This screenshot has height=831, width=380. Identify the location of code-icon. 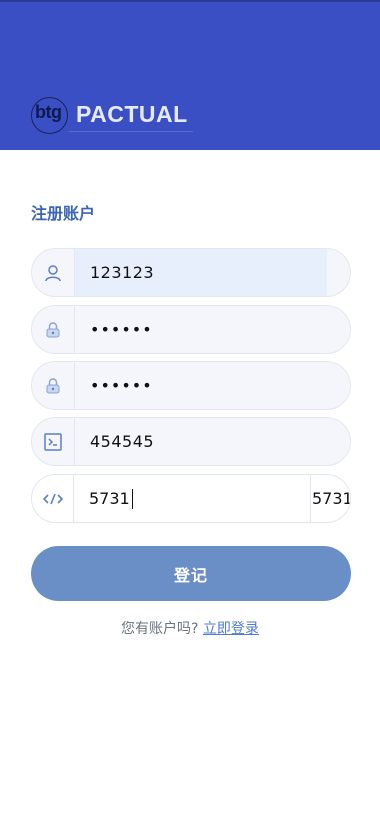
(53, 498).